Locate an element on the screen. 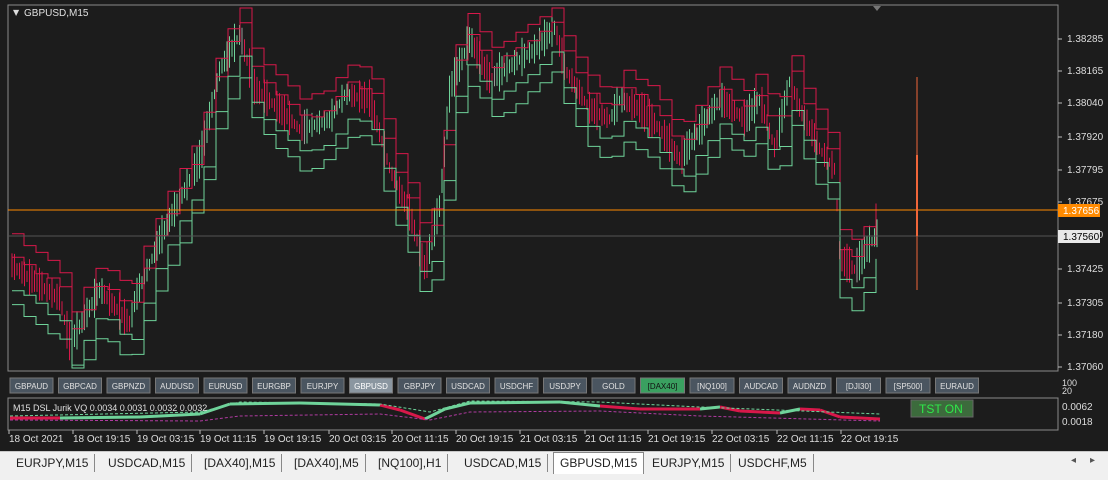  price-level-label: 1.37305 is located at coordinates (1085, 303).